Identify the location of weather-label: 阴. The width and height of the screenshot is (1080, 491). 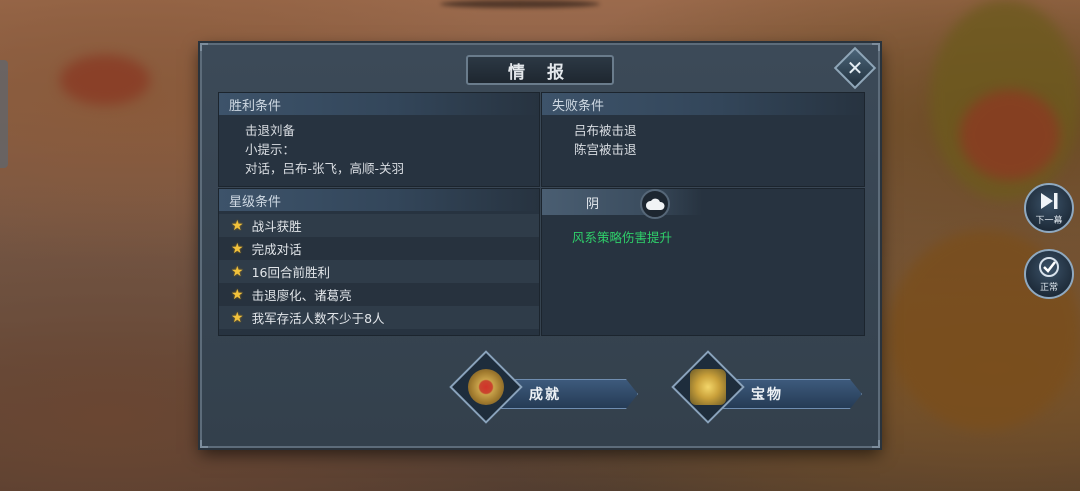
(622, 202).